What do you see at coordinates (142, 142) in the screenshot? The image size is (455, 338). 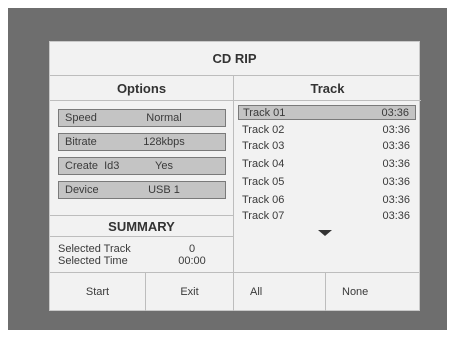 I see `option-bitrate: Bitrate 128kbps` at bounding box center [142, 142].